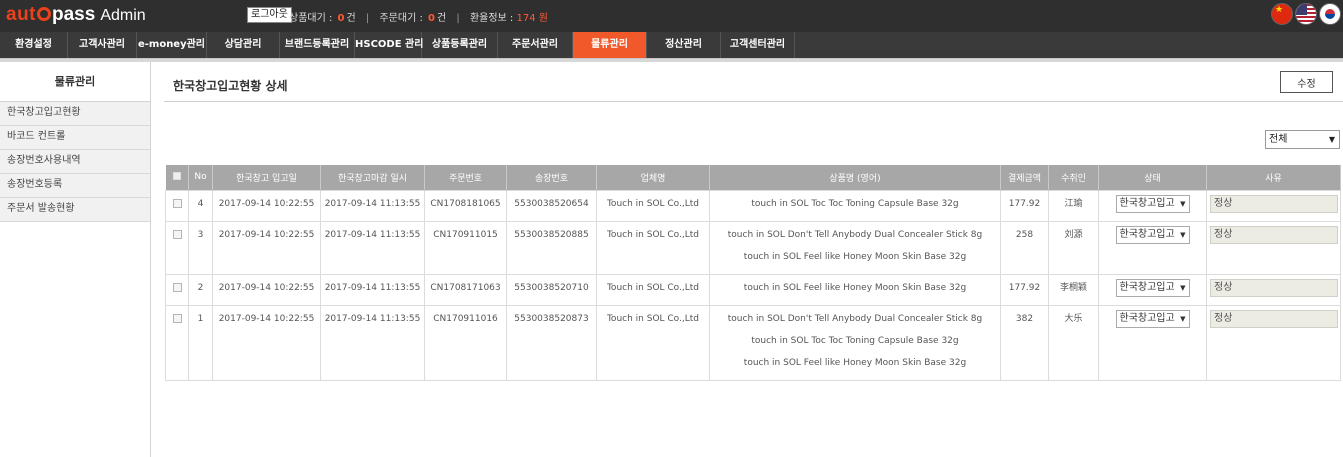 Image resolution: width=1343 pixels, height=457 pixels. Describe the element at coordinates (1182, 318) in the screenshot. I see `caret-down-icon: ▼` at that location.